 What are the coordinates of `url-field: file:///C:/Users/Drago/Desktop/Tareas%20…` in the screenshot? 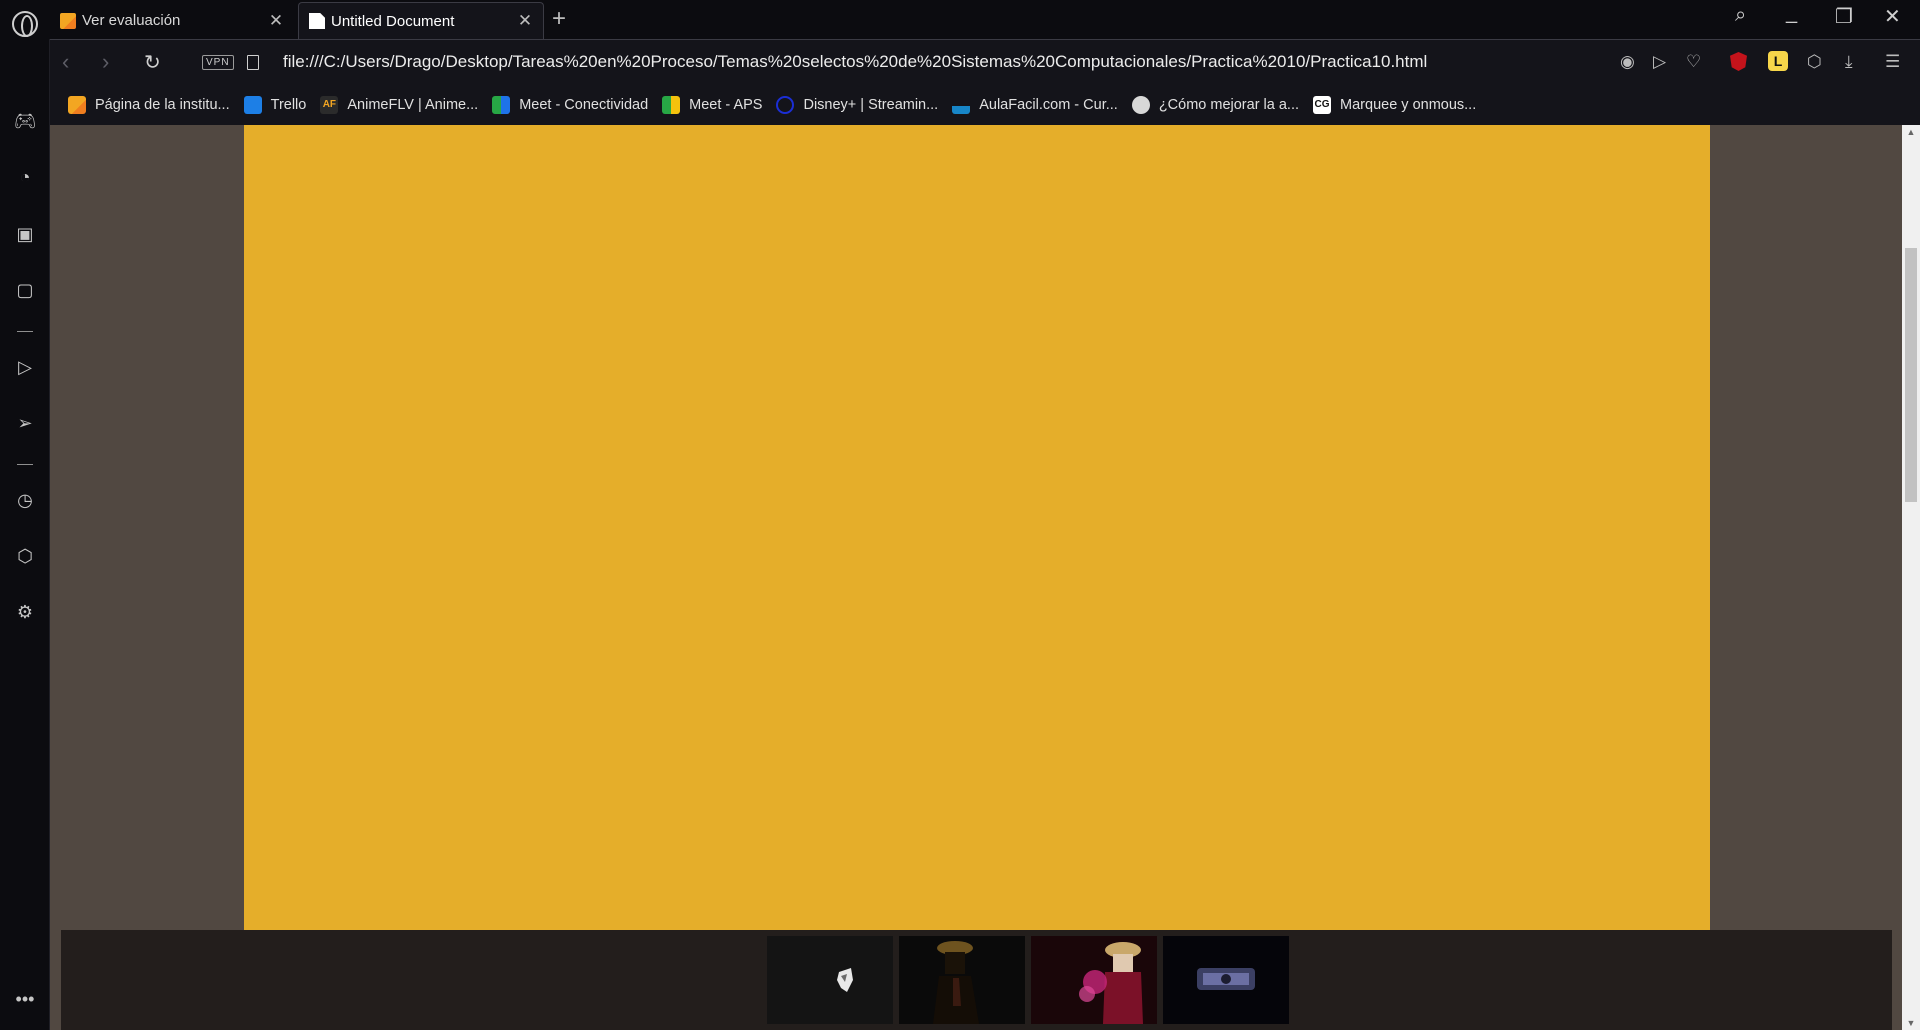 It's located at (855, 62).